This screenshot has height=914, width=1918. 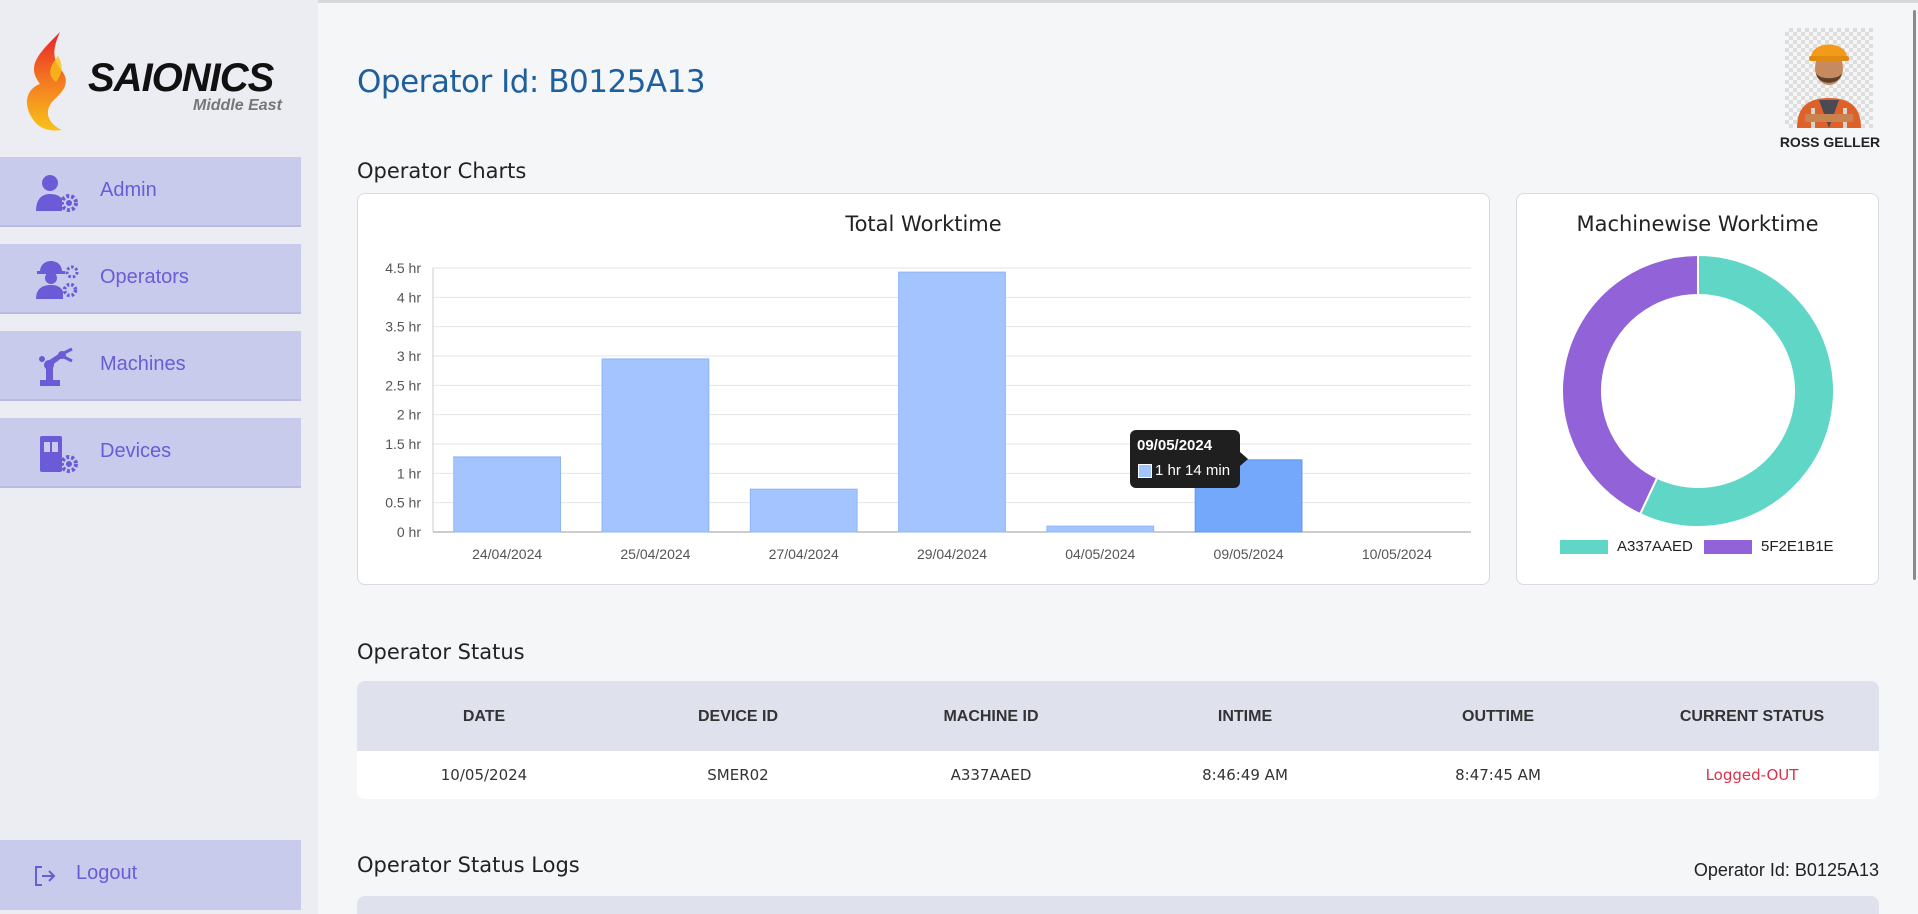 I want to click on bar-25/04/2024, so click(x=655, y=445).